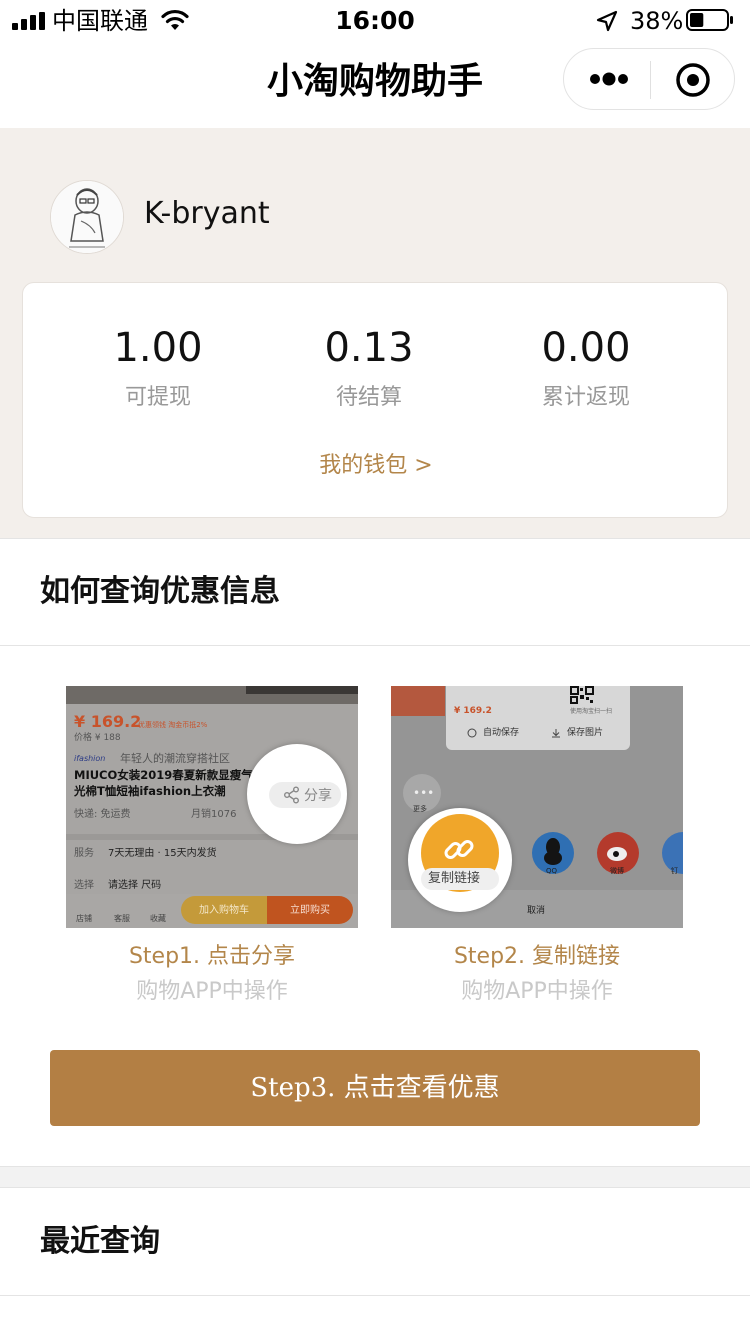 This screenshot has width=750, height=1334. I want to click on mock-buy-now: 立即购买, so click(310, 910).